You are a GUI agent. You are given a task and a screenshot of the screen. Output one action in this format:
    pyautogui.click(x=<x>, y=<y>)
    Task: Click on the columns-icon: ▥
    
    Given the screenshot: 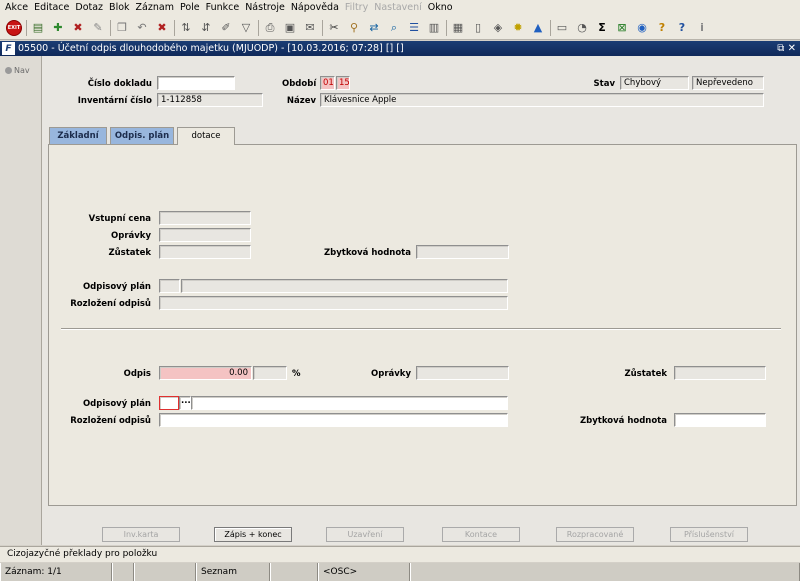 What is the action you would take?
    pyautogui.click(x=434, y=28)
    